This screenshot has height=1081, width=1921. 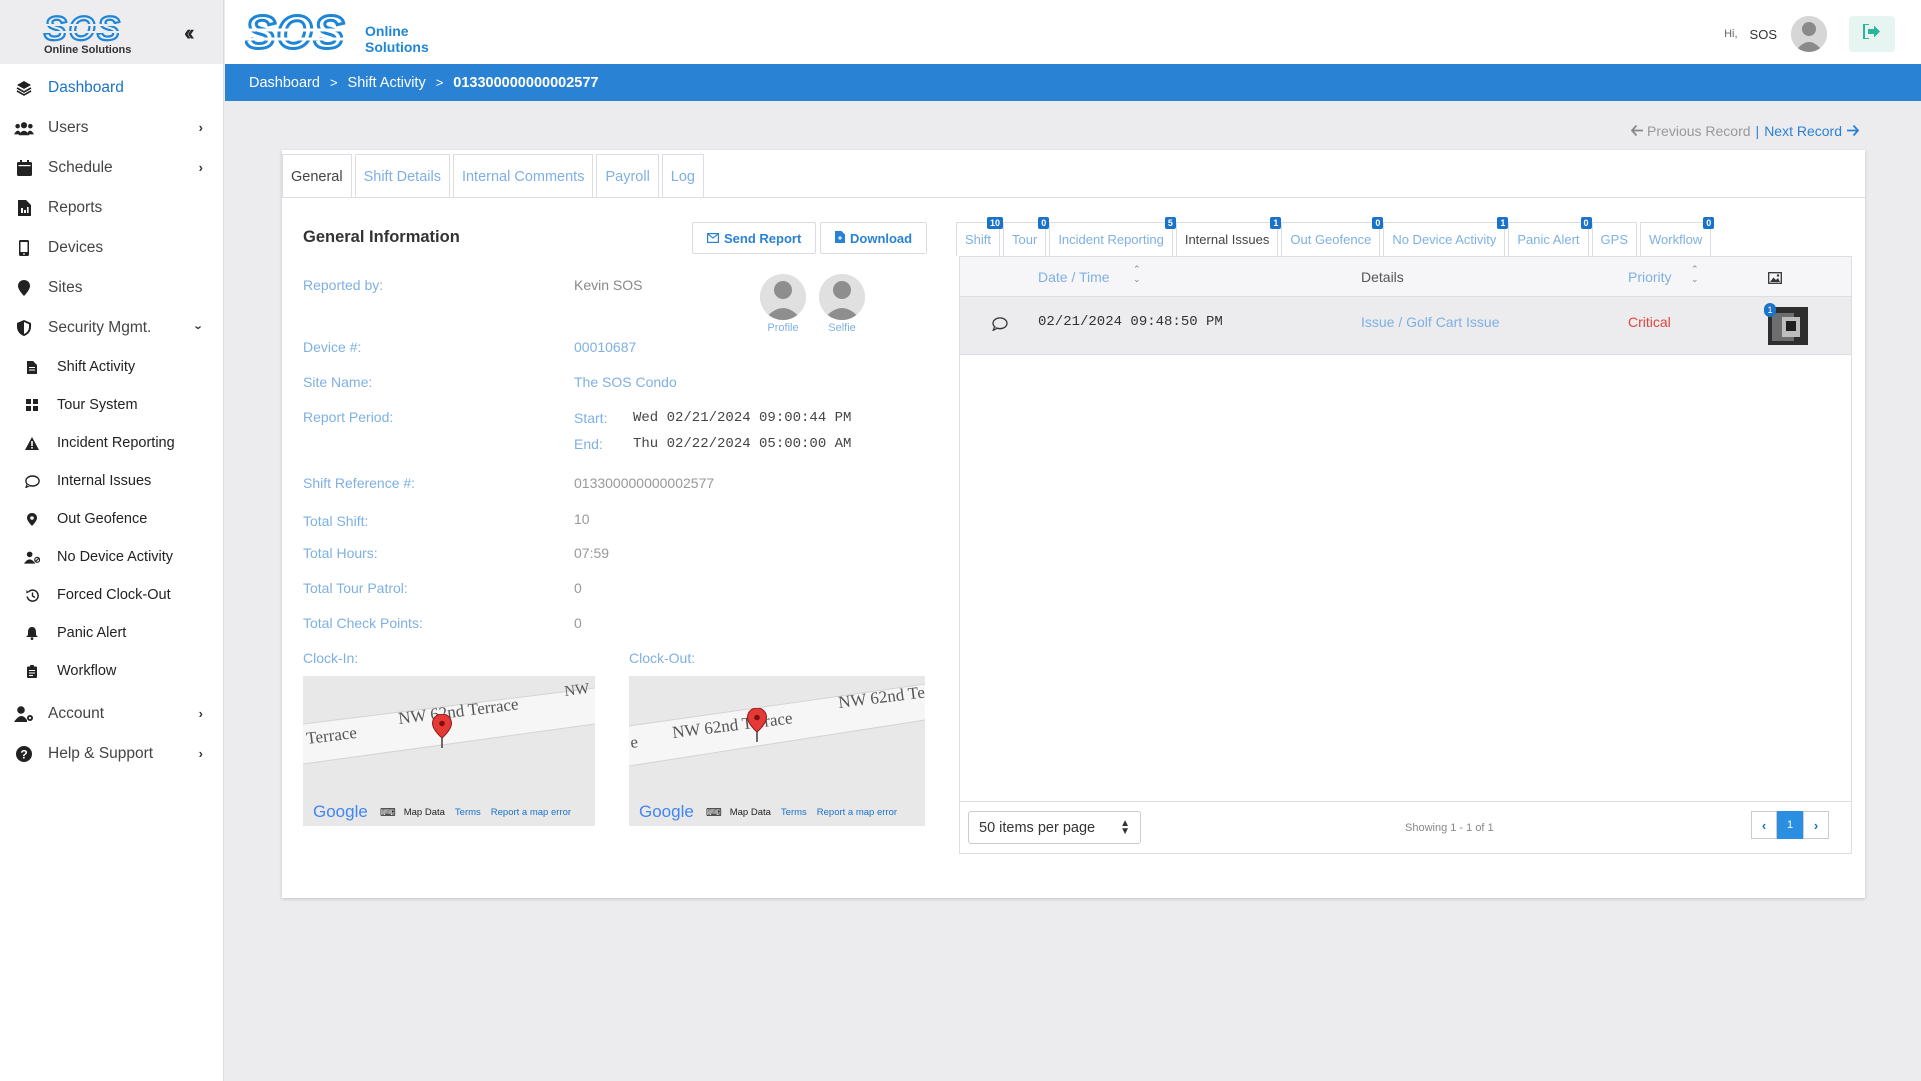 I want to click on logout-button, so click(x=1872, y=34).